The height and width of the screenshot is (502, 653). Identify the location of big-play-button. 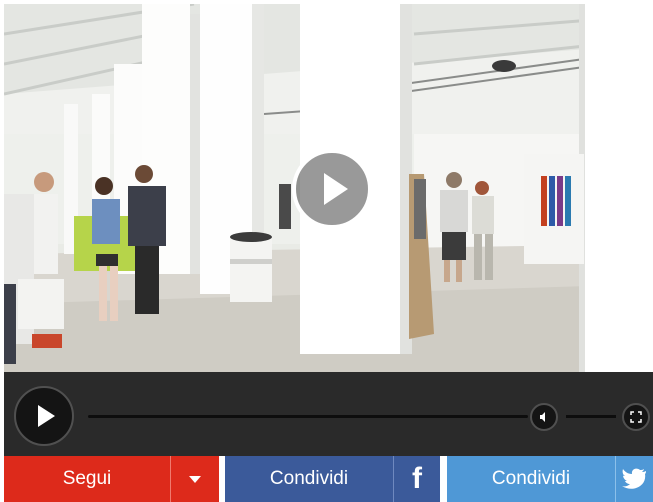
(332, 189).